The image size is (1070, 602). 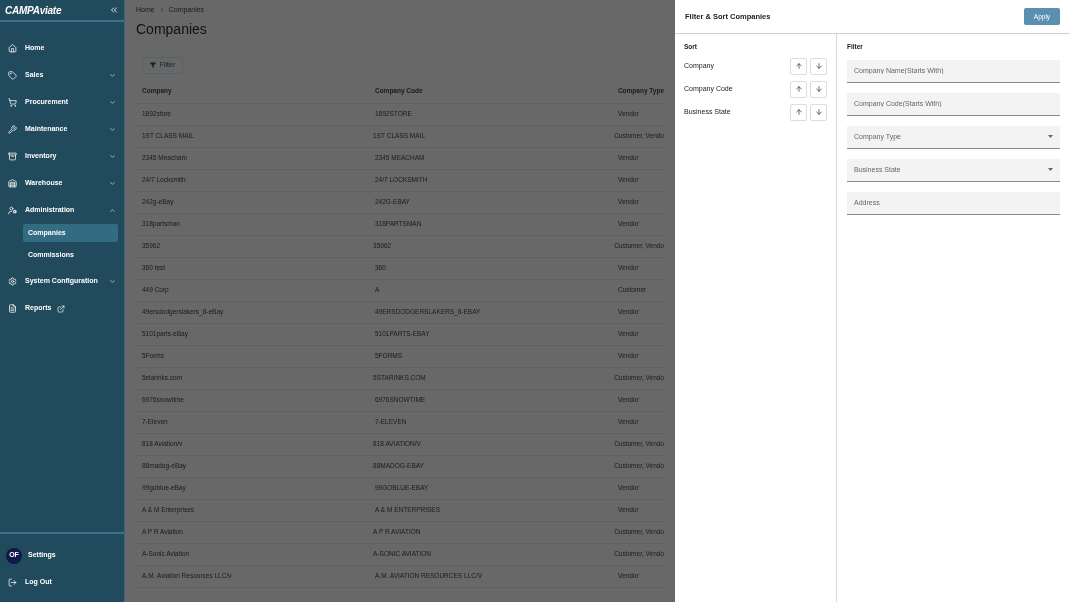 What do you see at coordinates (161, 10) in the screenshot?
I see `chevron-right-icon` at bounding box center [161, 10].